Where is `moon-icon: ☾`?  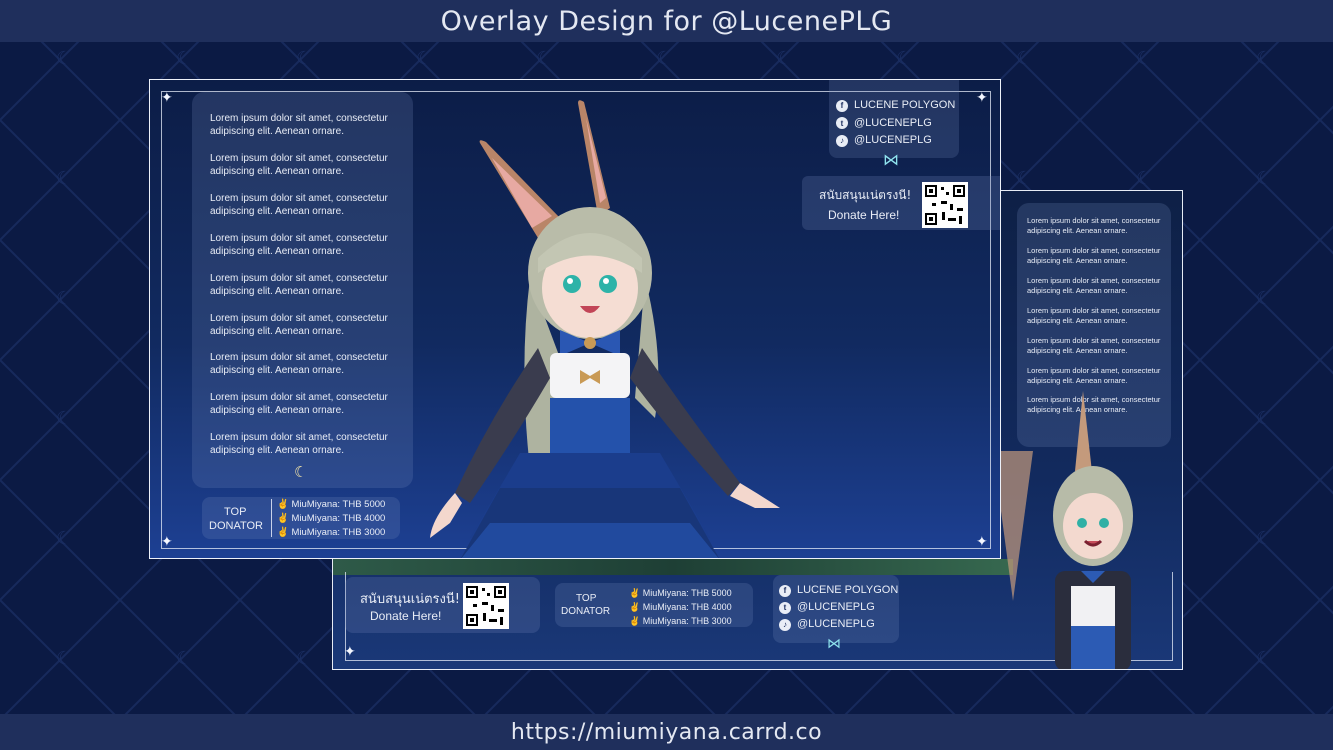
moon-icon: ☾ is located at coordinates (301, 472).